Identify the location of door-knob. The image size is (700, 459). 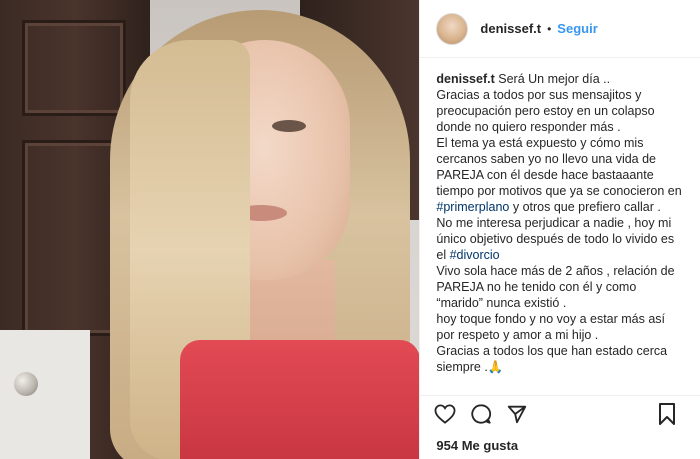
(26, 384).